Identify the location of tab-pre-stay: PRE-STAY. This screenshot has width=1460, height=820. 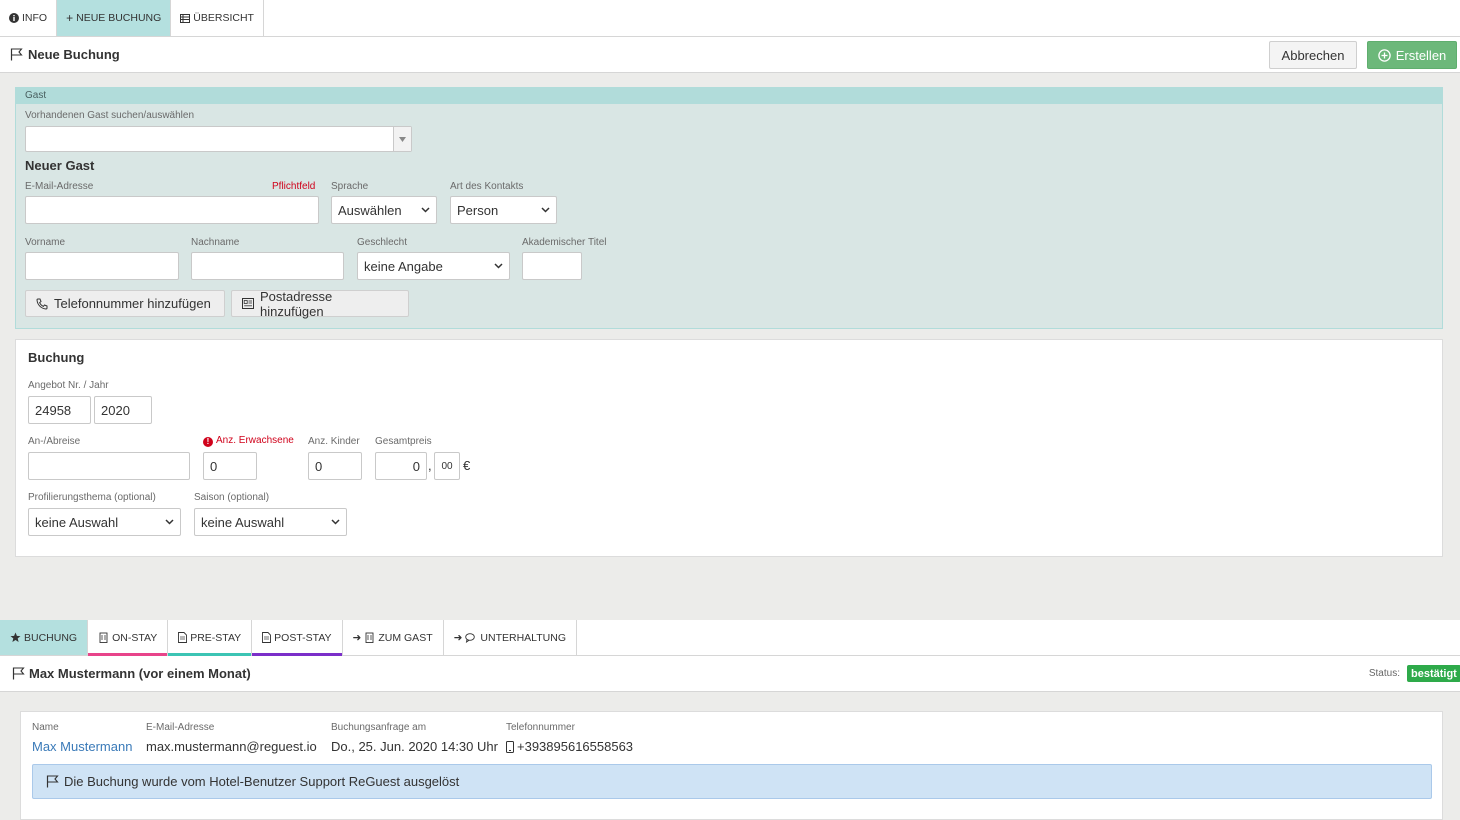
(210, 638).